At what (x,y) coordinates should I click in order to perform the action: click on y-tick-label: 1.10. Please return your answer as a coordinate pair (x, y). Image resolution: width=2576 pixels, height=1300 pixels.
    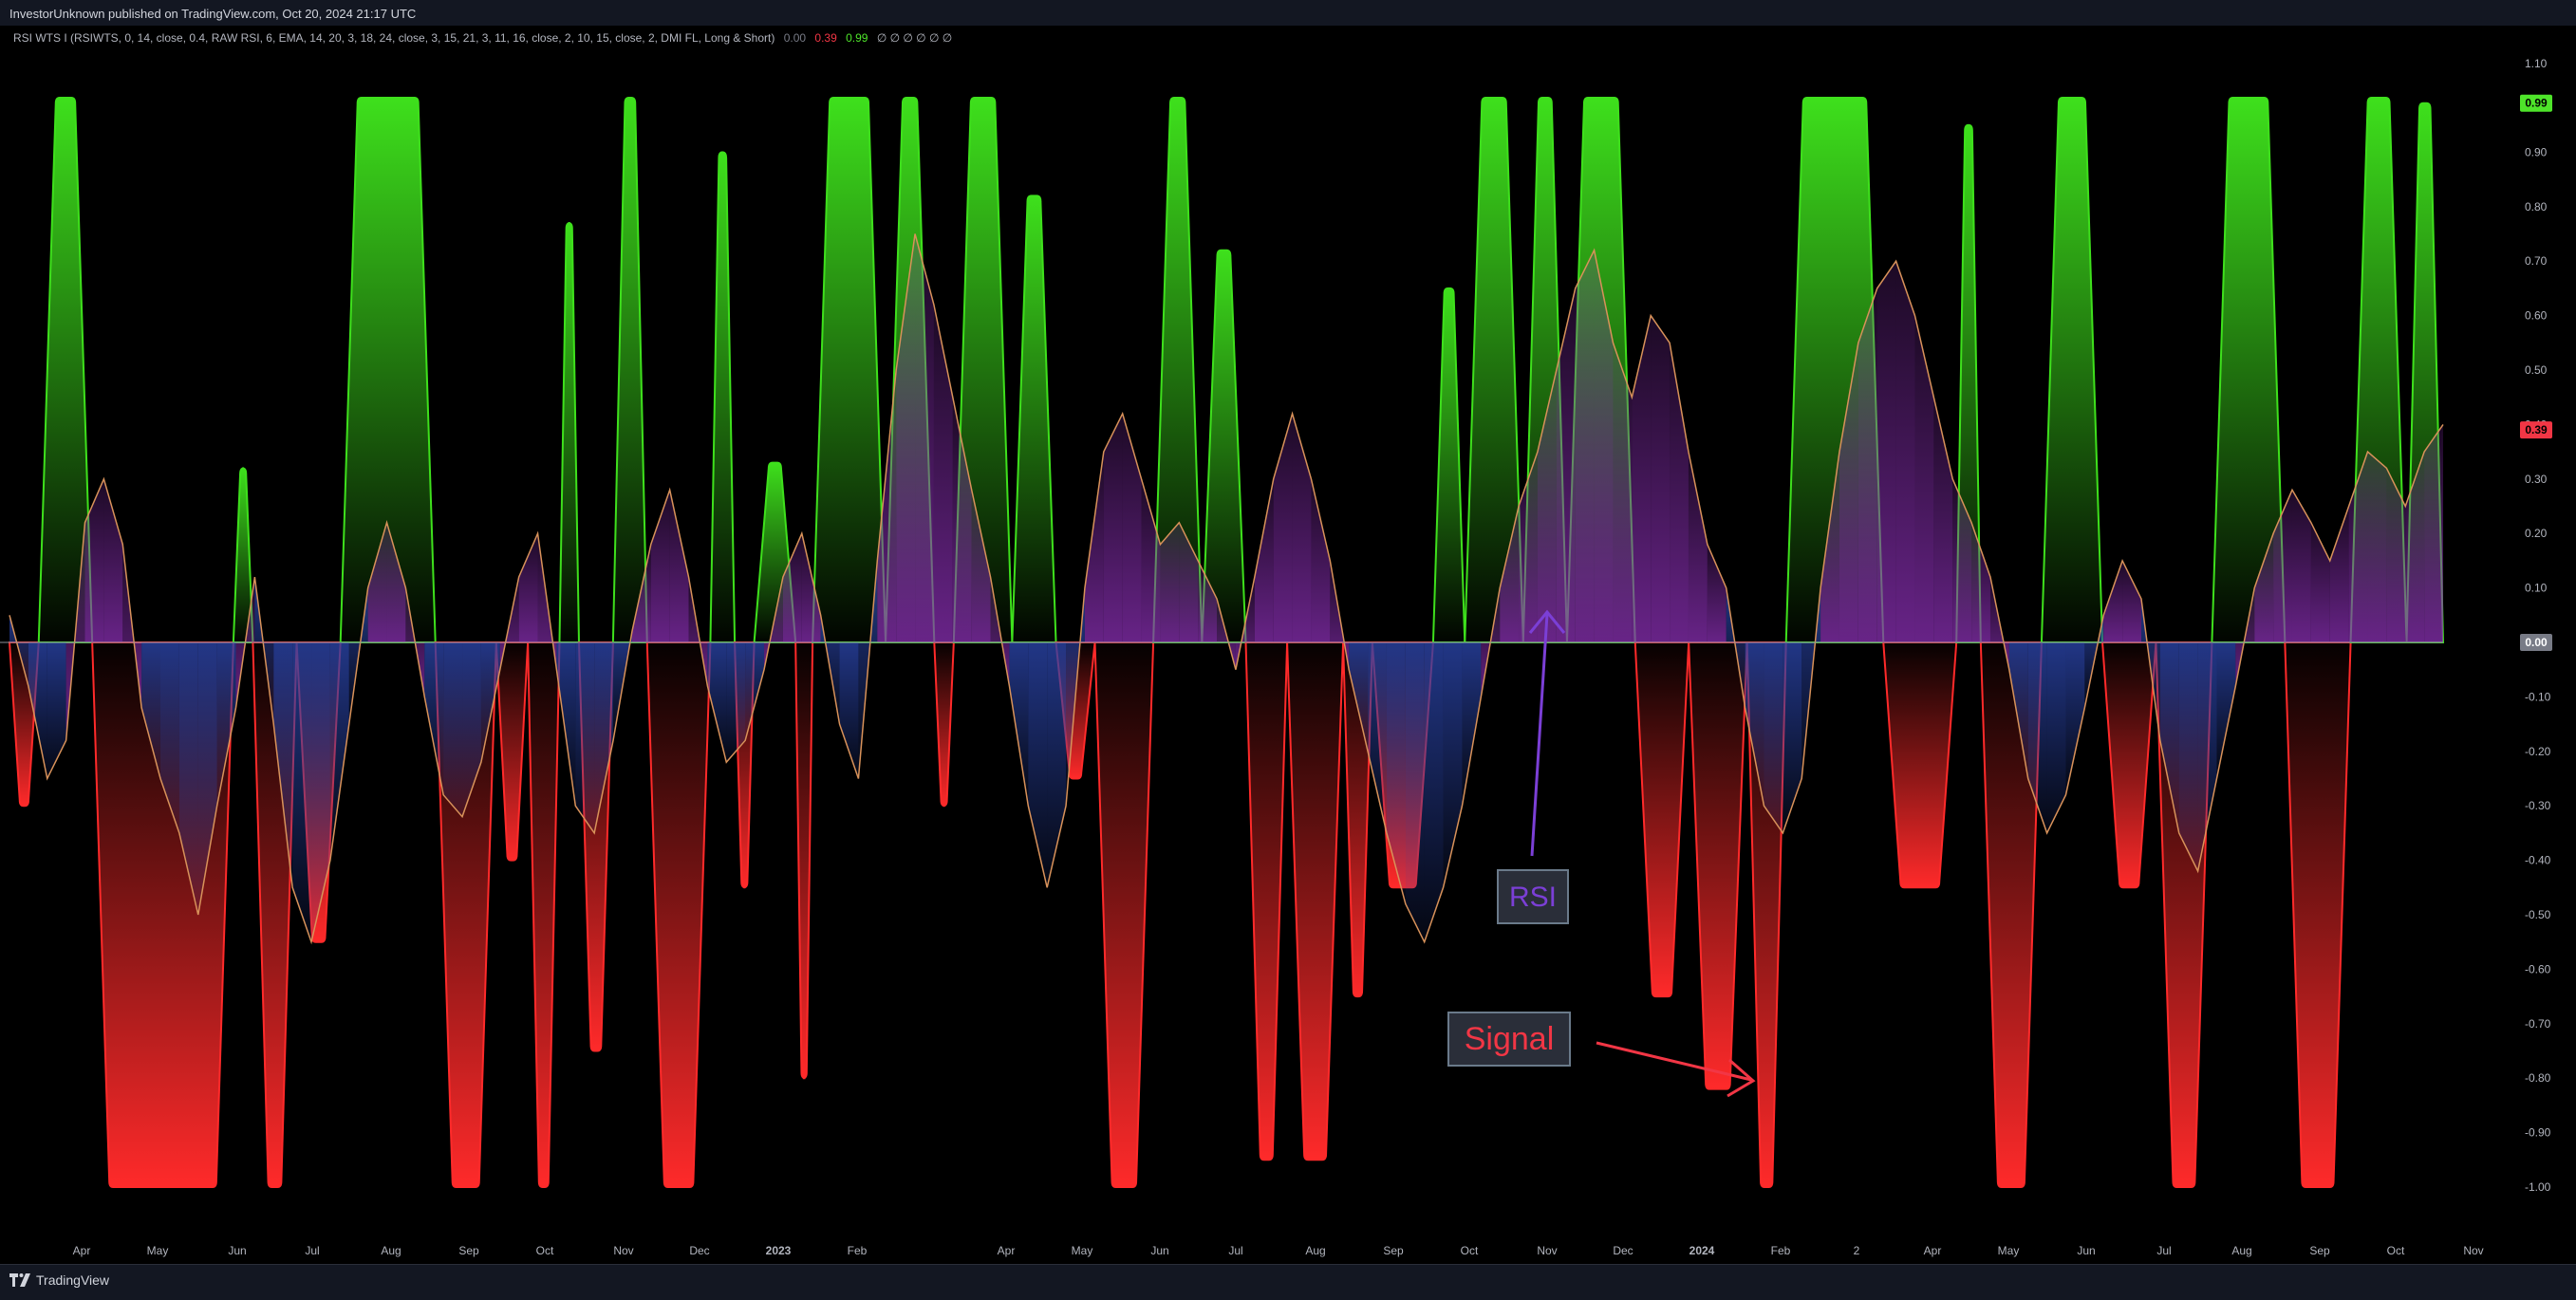
    Looking at the image, I should click on (2536, 63).